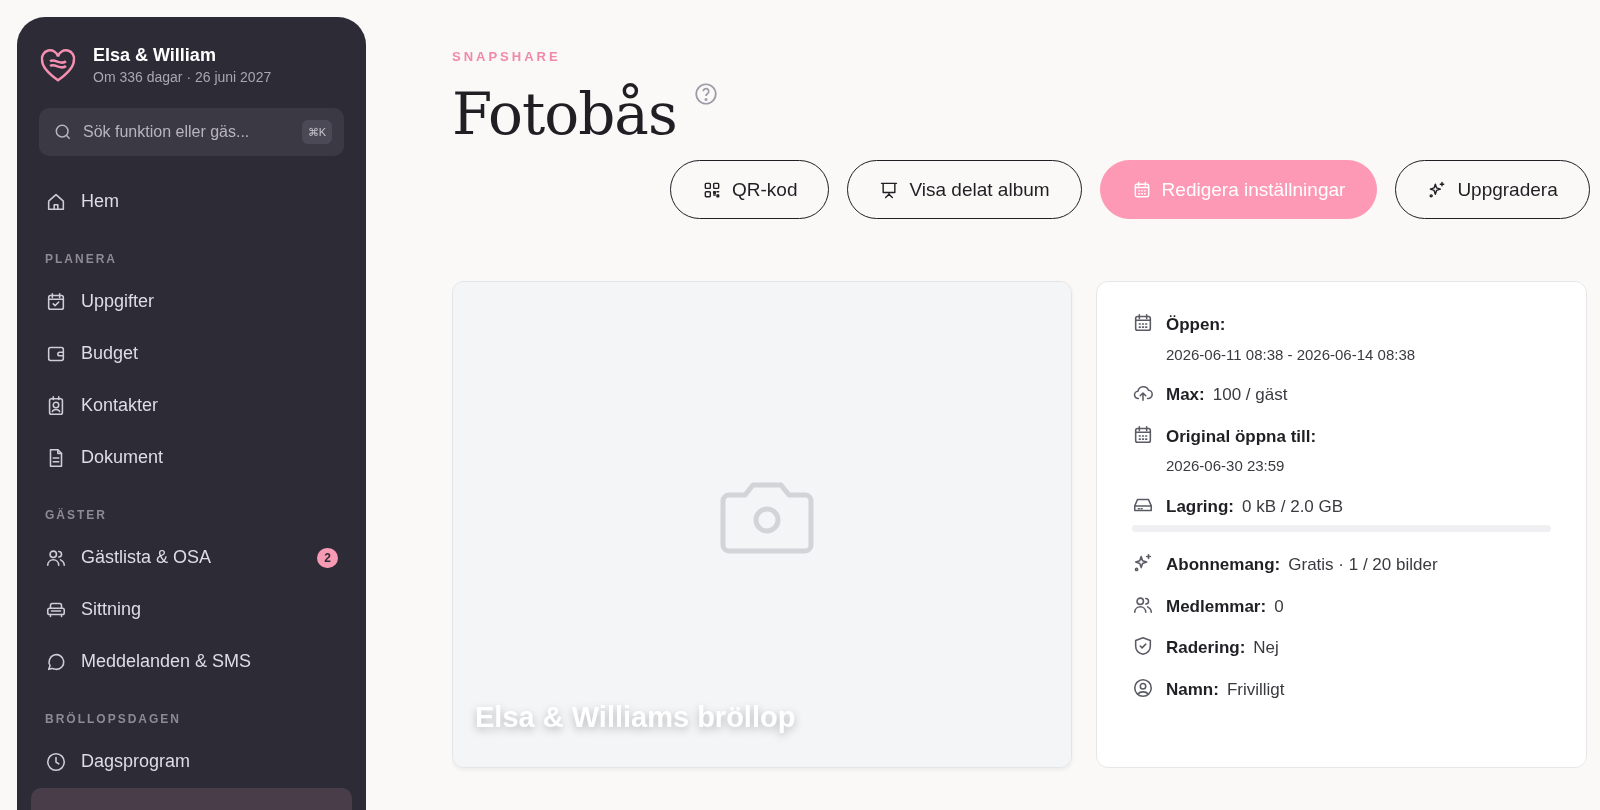 This screenshot has height=810, width=1600. I want to click on sidebar-item: Uppgifter, so click(191, 301).